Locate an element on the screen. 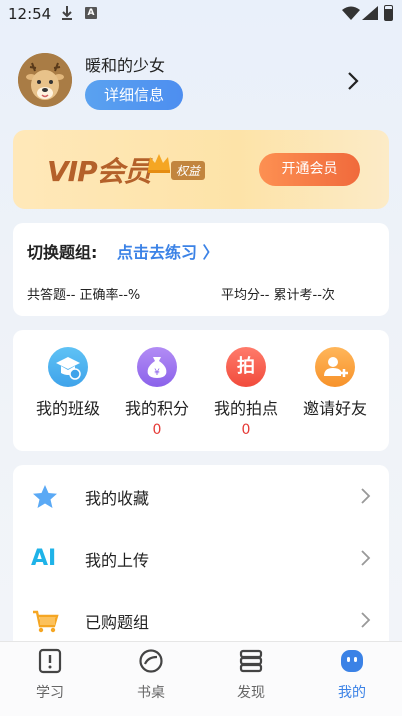 This screenshot has width=402, height=716. go-practice-link: 点击去练习 〉 is located at coordinates (168, 251).